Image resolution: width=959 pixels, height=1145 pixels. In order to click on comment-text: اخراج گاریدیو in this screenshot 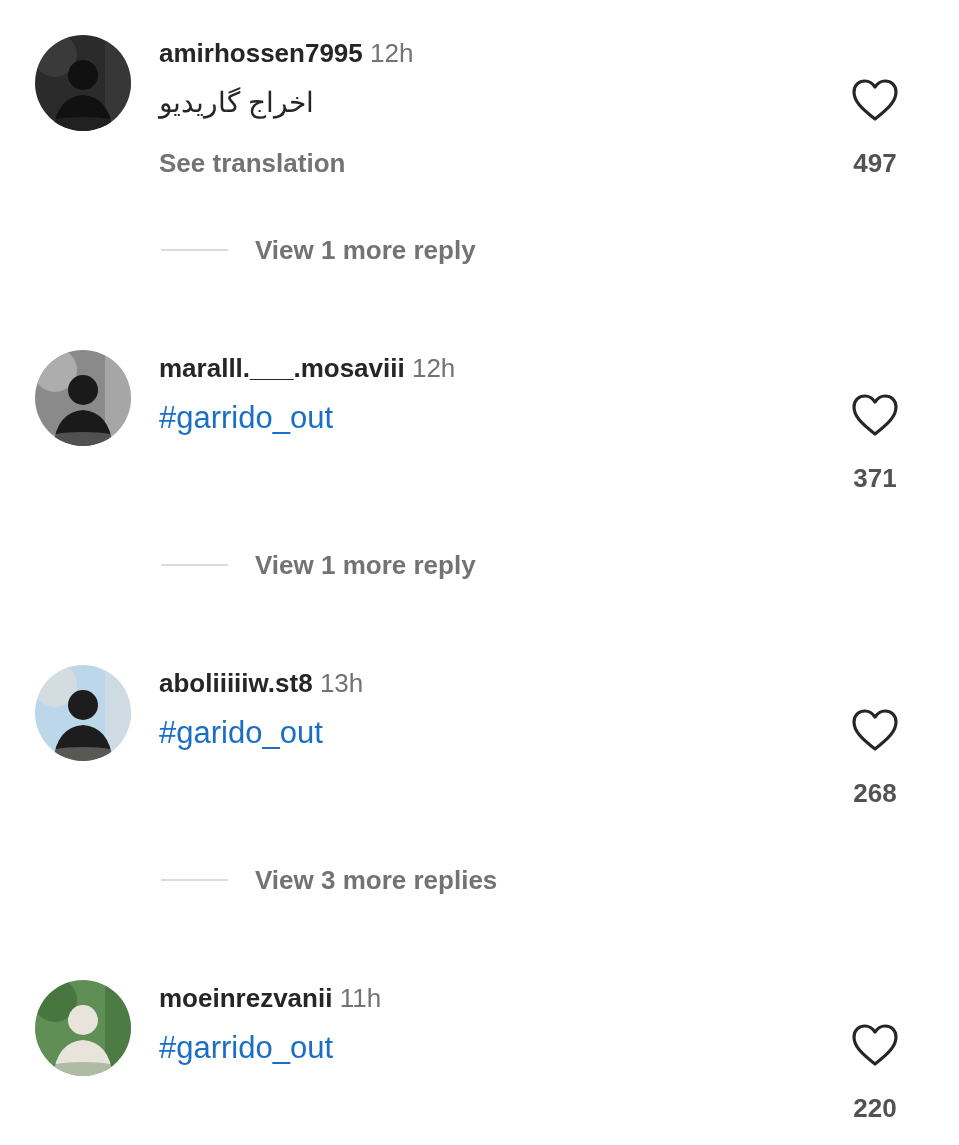, I will do `click(236, 103)`.